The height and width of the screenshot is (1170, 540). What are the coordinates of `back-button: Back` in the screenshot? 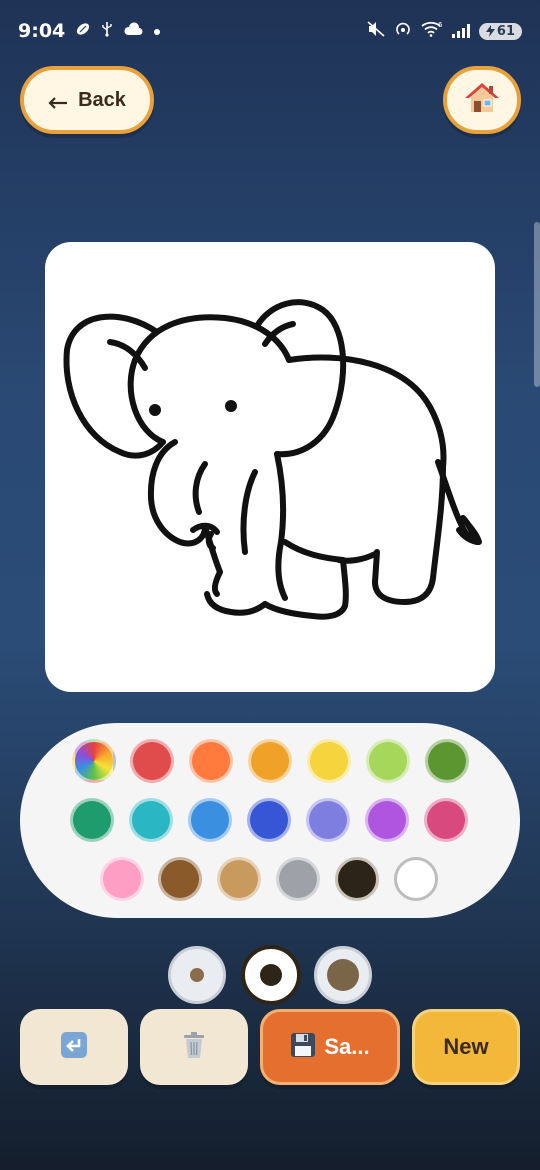 It's located at (87, 100).